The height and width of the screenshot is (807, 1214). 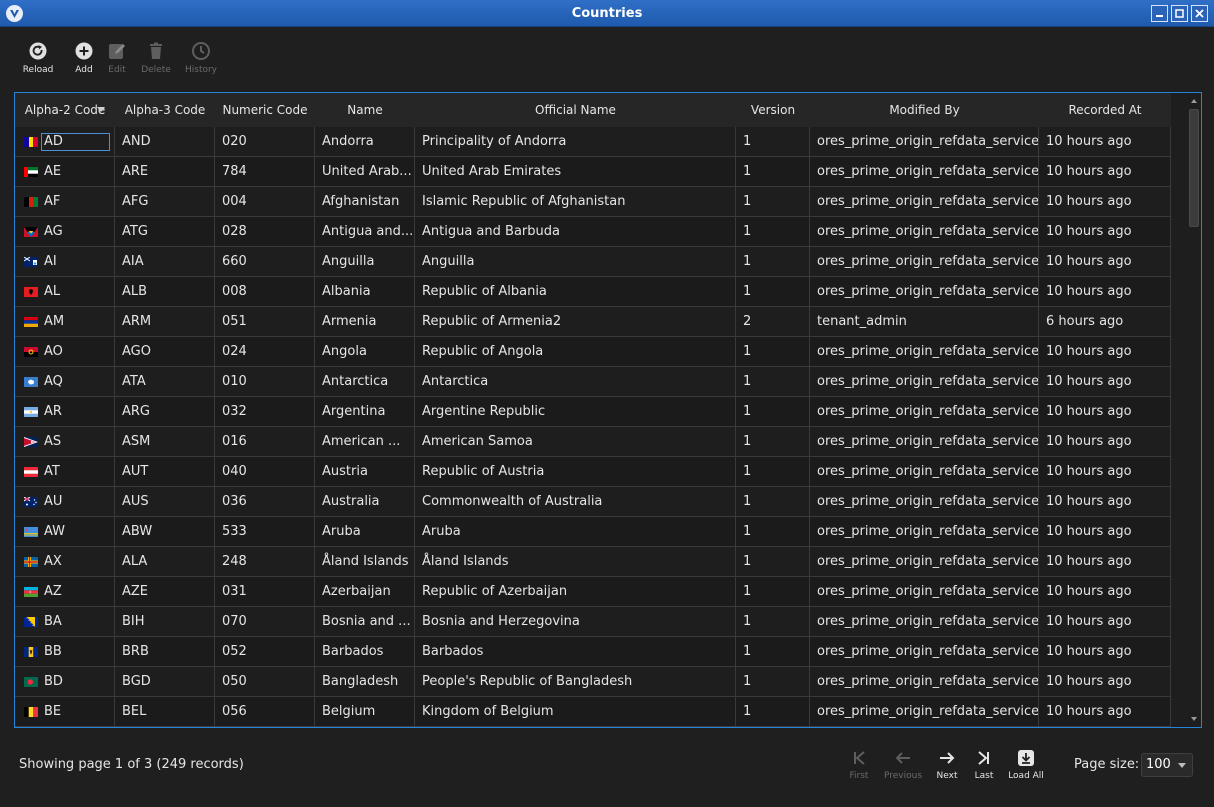 What do you see at coordinates (365, 682) in the screenshot?
I see `cell-name: Bangladesh` at bounding box center [365, 682].